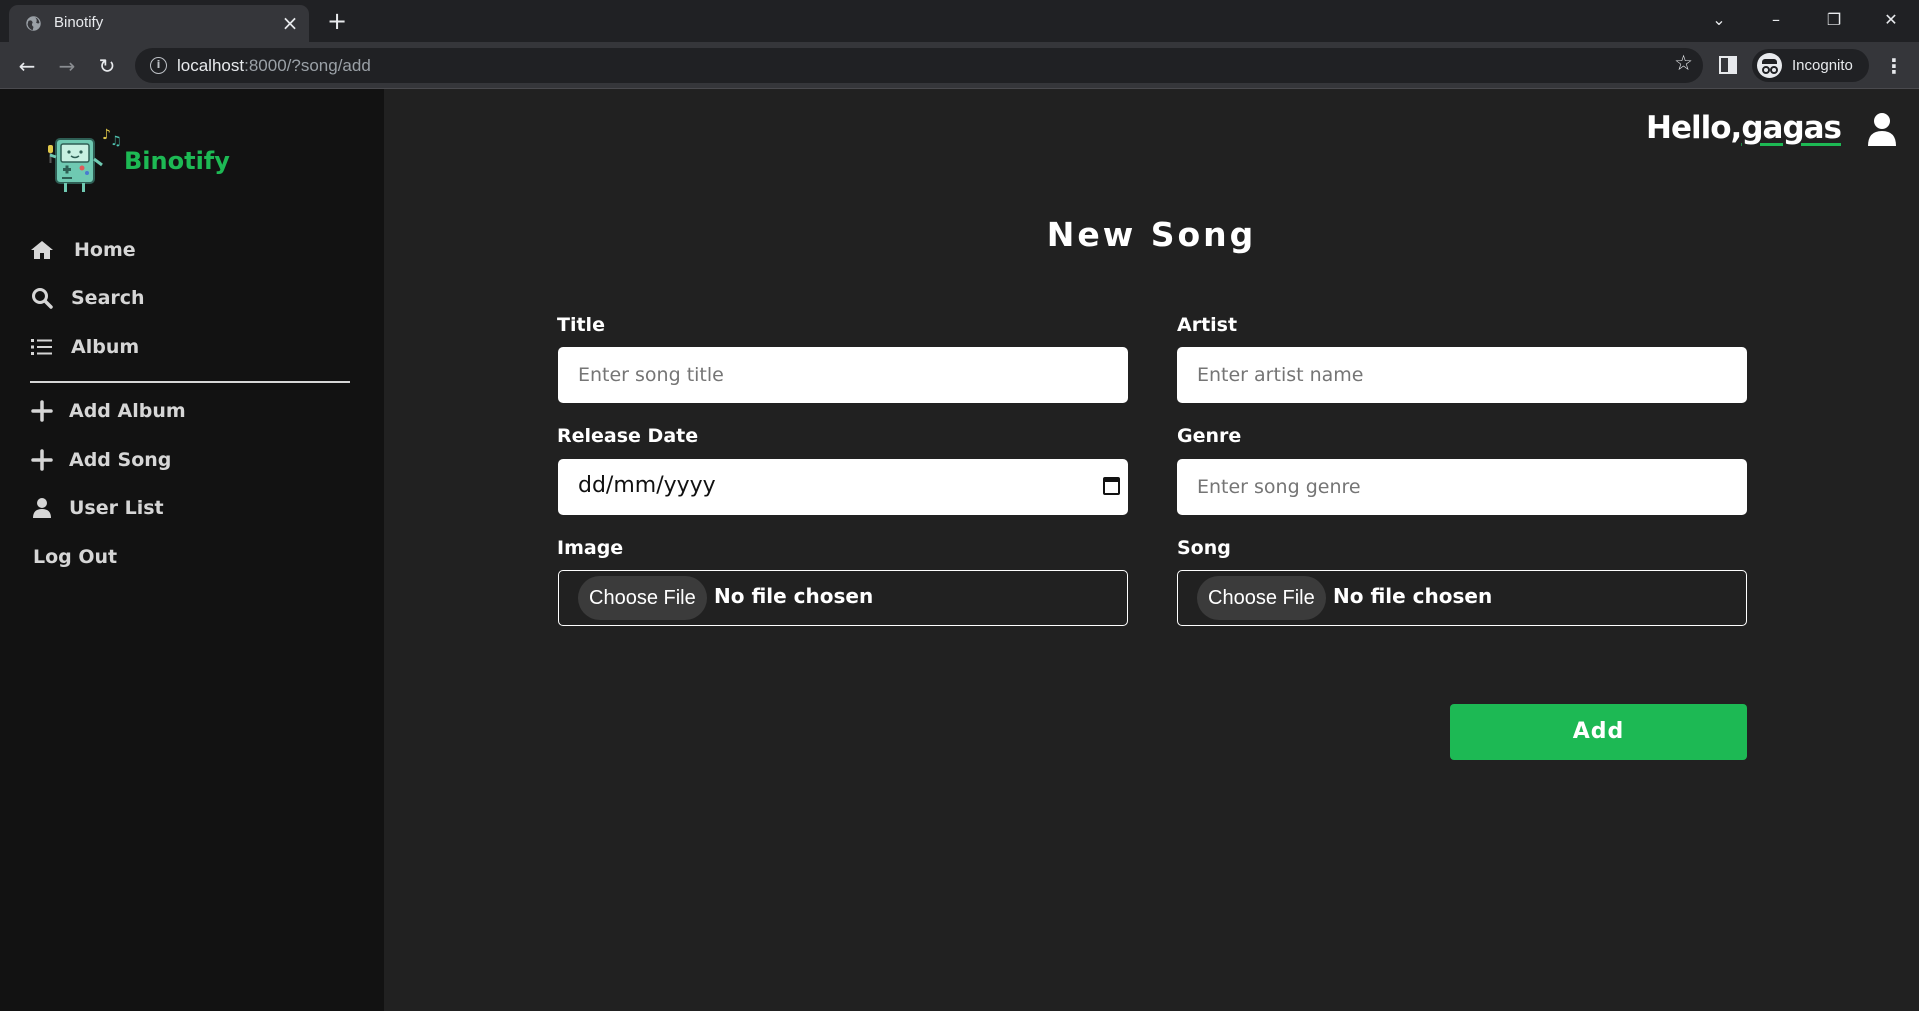  I want to click on image-label: Image, so click(590, 548).